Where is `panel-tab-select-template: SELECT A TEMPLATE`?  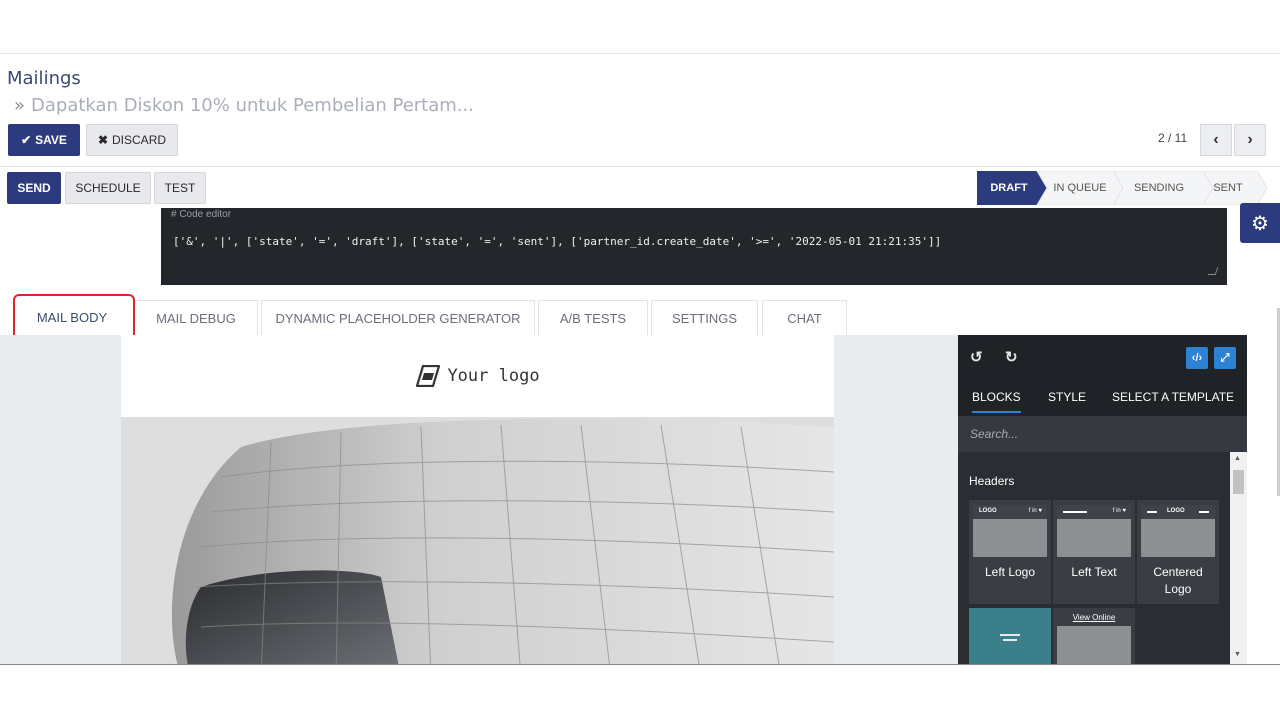
panel-tab-select-template: SELECT A TEMPLATE is located at coordinates (1173, 397).